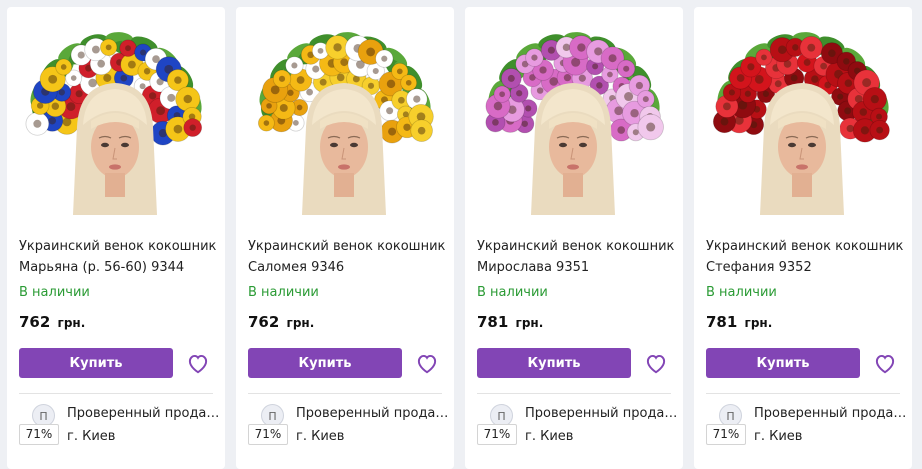 The width and height of the screenshot is (922, 469). Describe the element at coordinates (348, 267) in the screenshot. I see `product-title-line: Саломея 9346` at that location.